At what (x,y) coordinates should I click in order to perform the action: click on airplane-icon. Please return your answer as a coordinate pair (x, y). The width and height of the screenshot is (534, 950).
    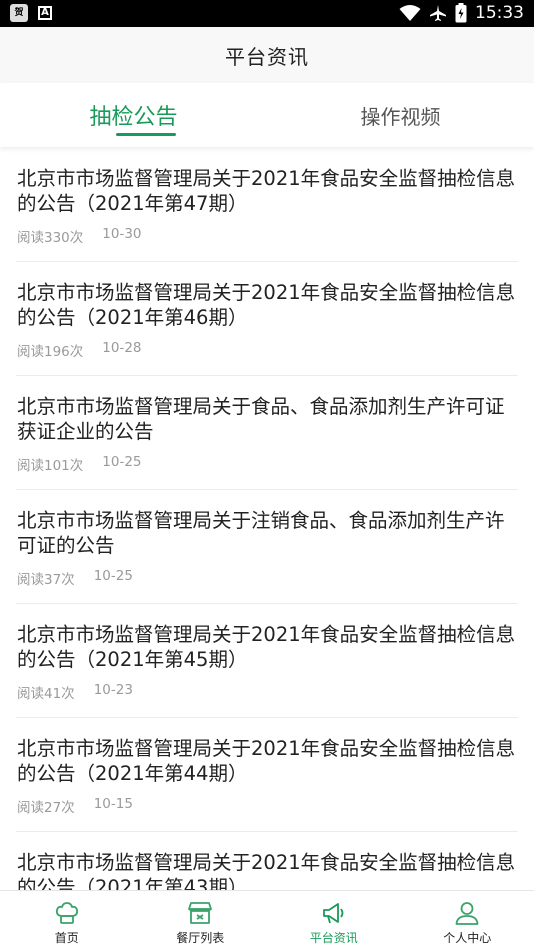
    Looking at the image, I should click on (438, 13).